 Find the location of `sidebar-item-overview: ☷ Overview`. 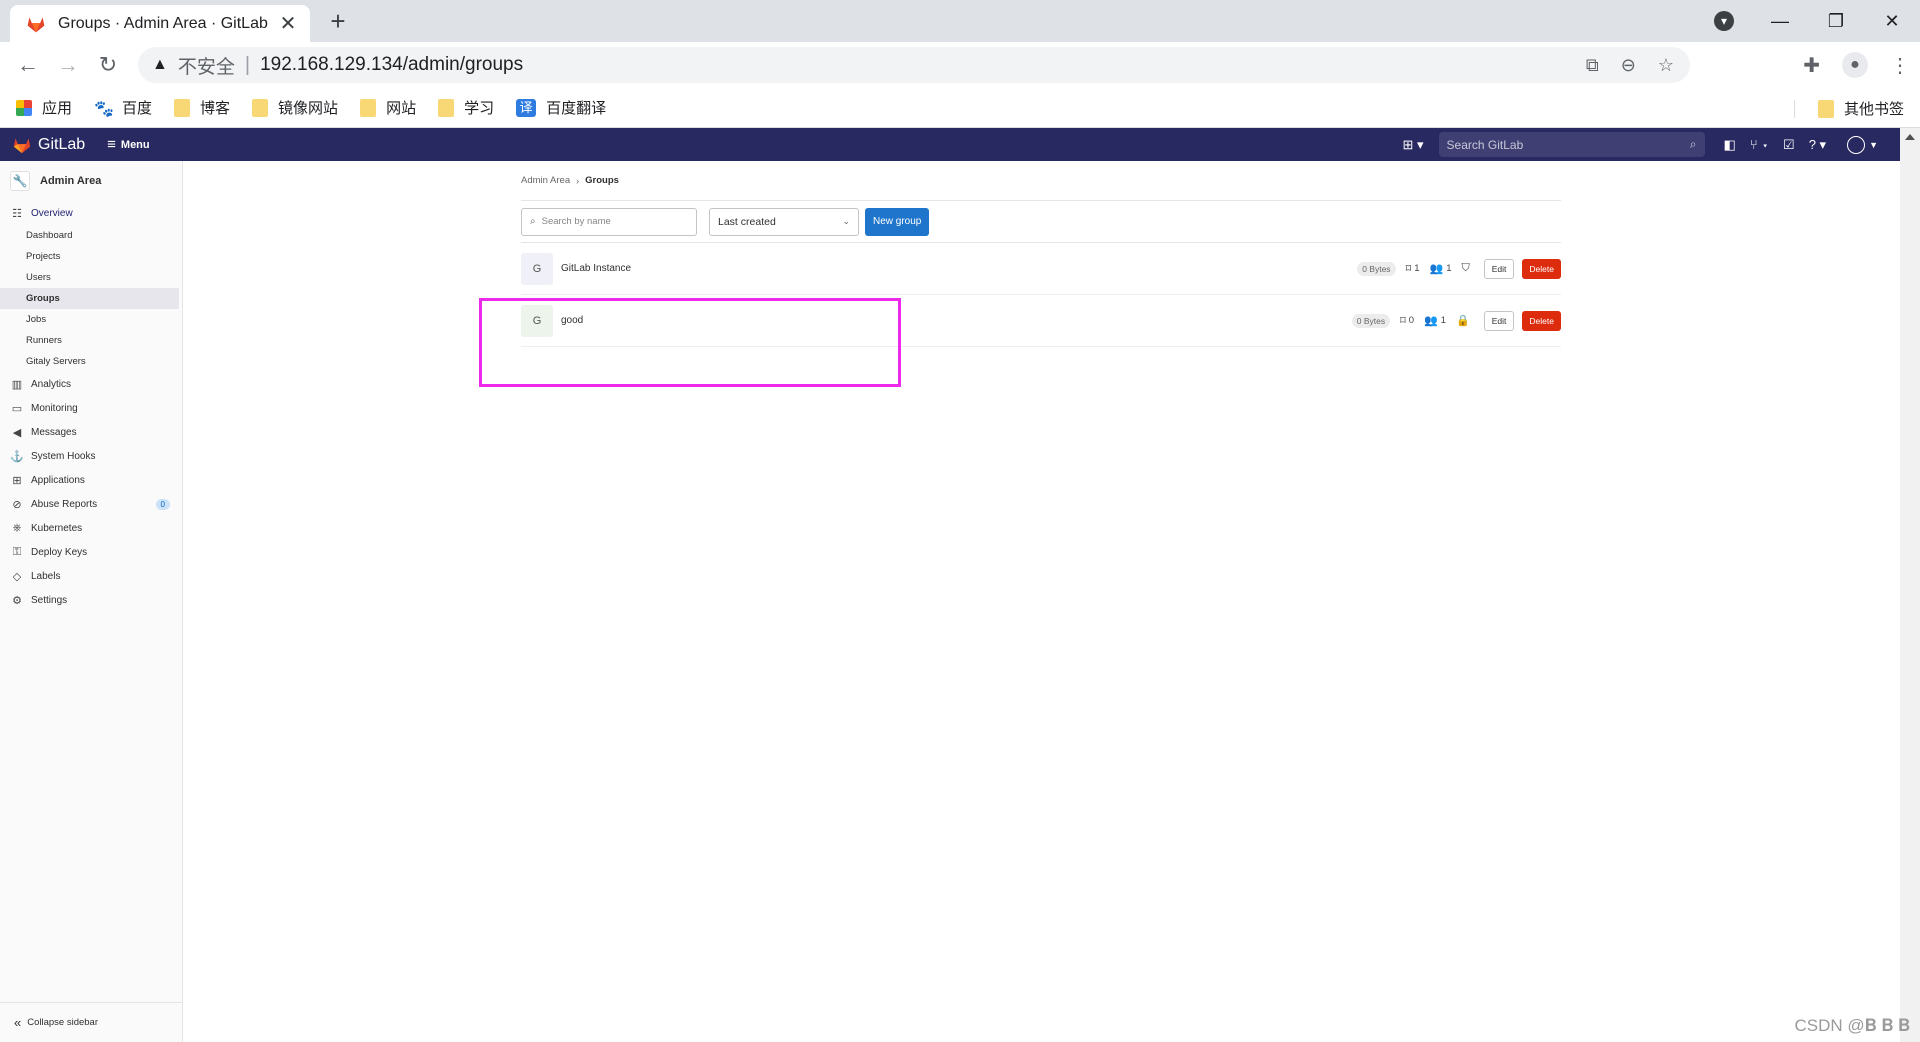

sidebar-item-overview: ☷ Overview is located at coordinates (91, 213).